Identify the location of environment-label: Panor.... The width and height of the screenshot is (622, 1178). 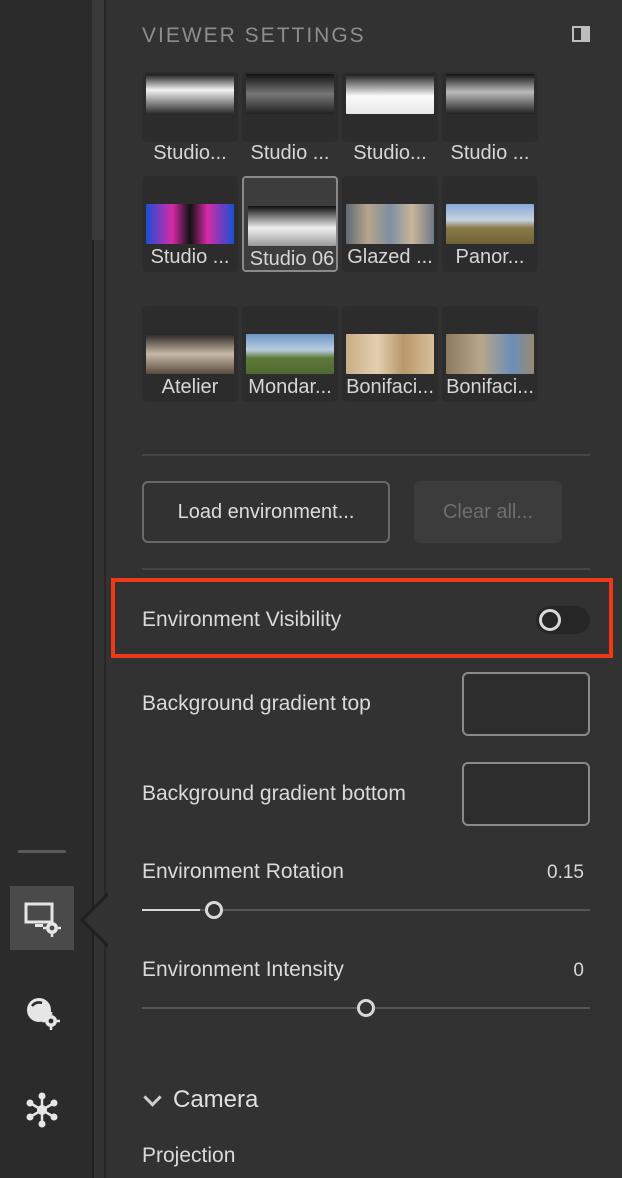
(490, 257).